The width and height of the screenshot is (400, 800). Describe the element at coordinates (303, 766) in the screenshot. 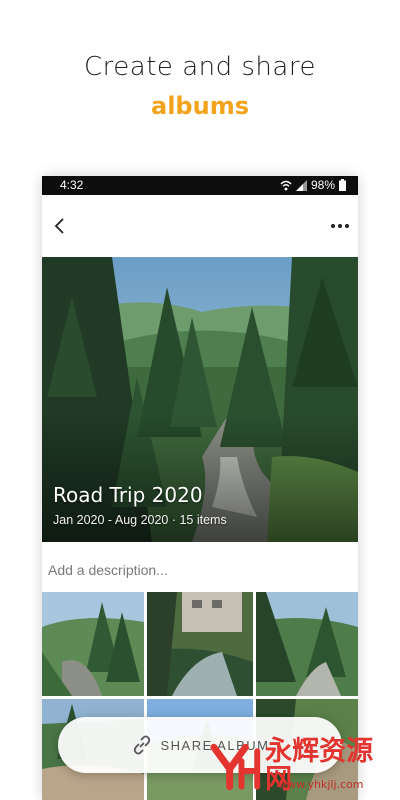

I see `watermark: 永辉资源网 www.yhkjlj.com` at that location.